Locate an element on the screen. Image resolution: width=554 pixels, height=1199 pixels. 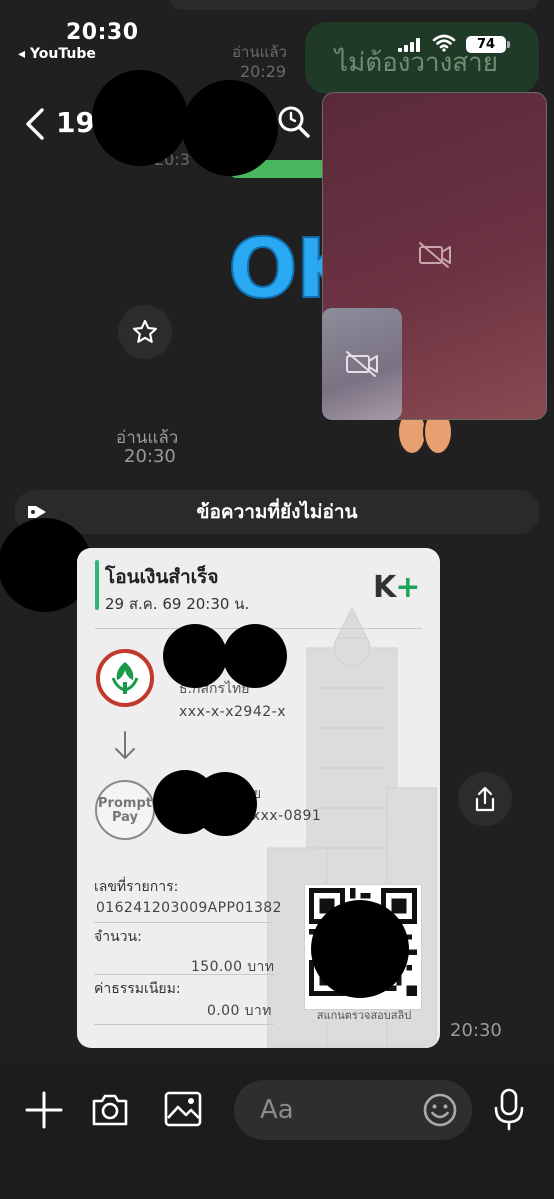
star-icon is located at coordinates (145, 331).